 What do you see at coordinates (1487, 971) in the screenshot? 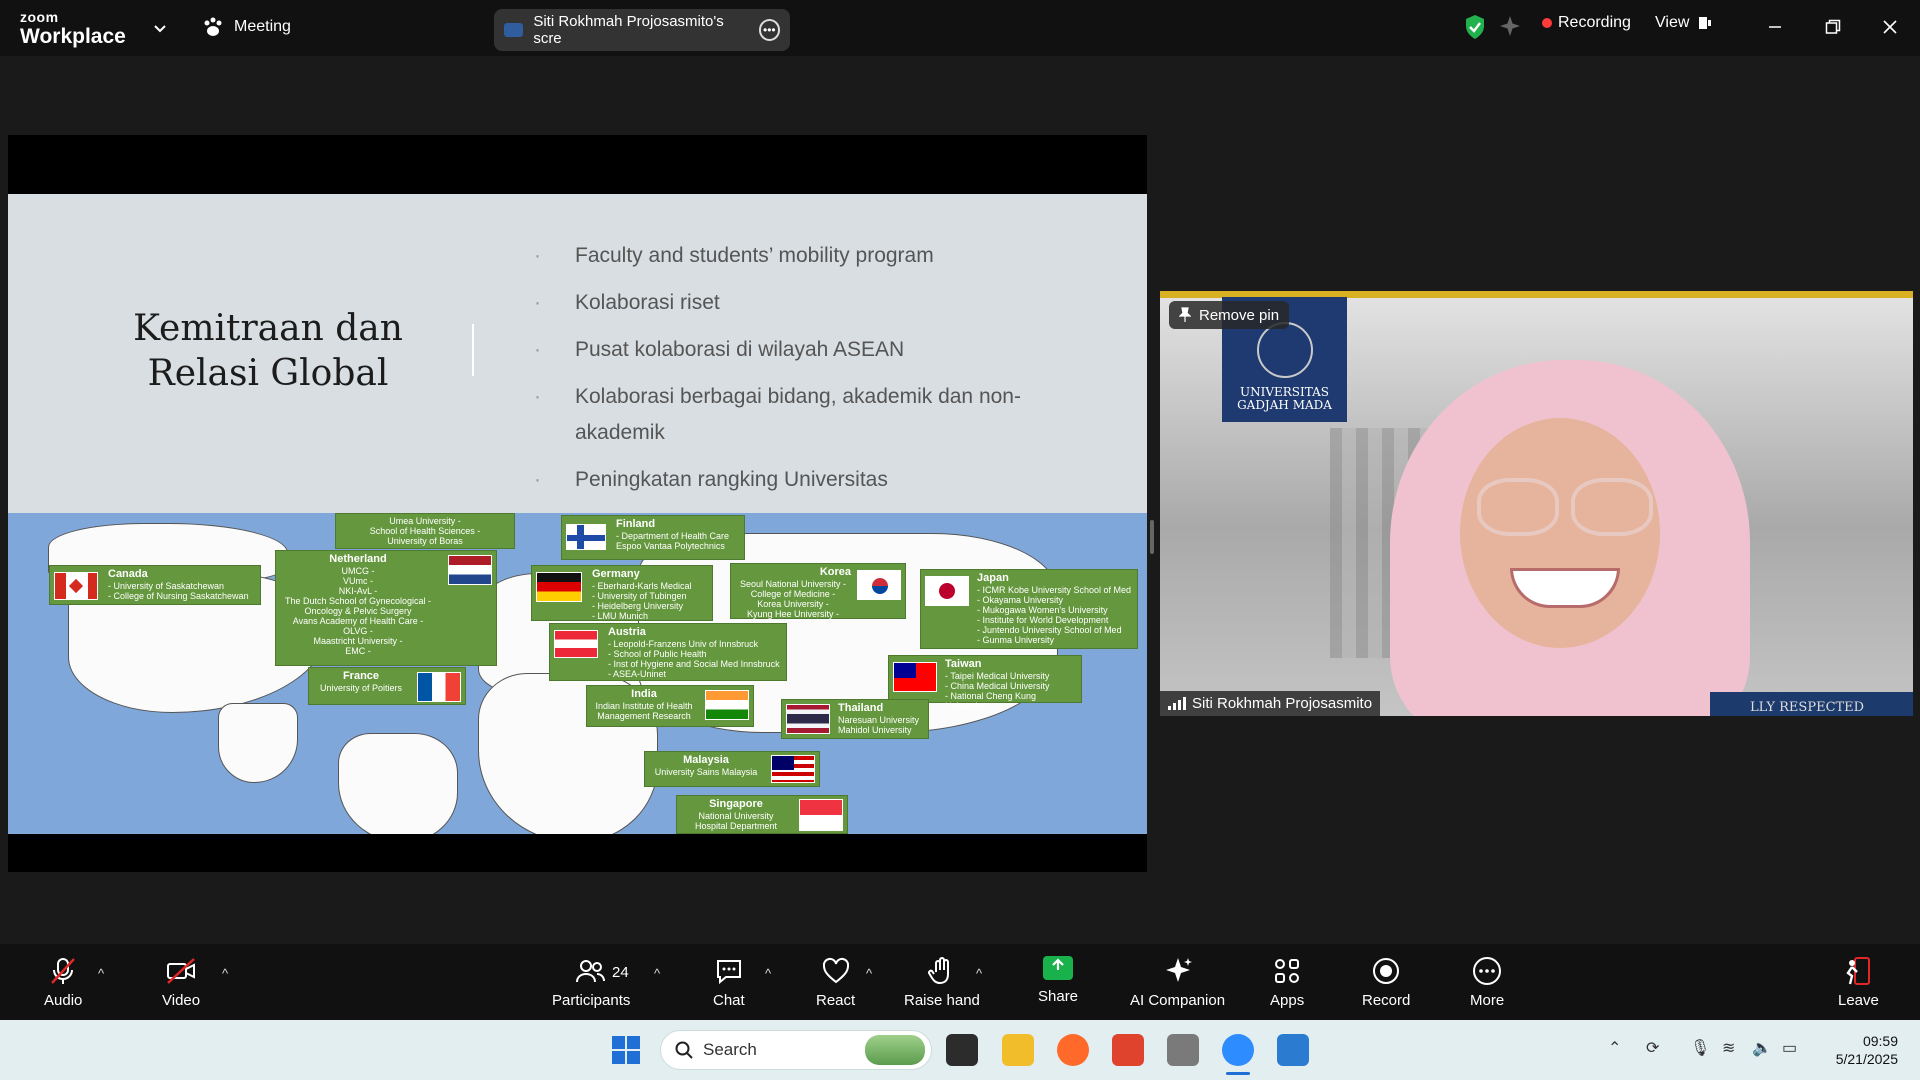
I see `more-icon` at bounding box center [1487, 971].